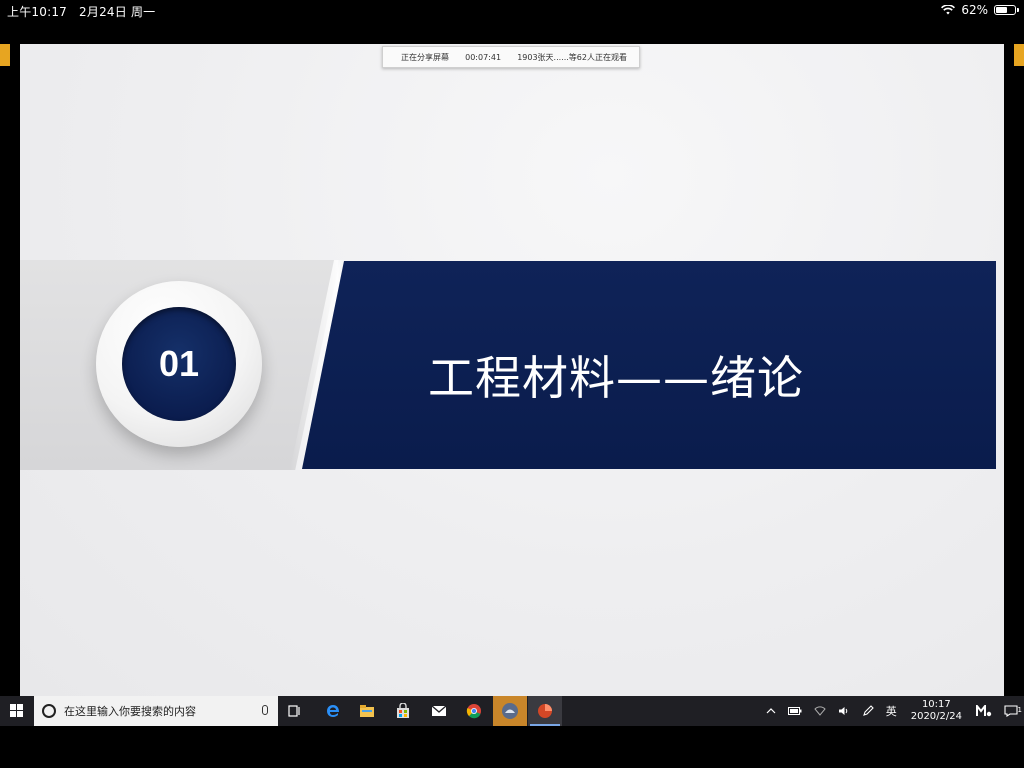 This screenshot has width=1024, height=768. What do you see at coordinates (936, 704) in the screenshot?
I see `clock-time: 10:17` at bounding box center [936, 704].